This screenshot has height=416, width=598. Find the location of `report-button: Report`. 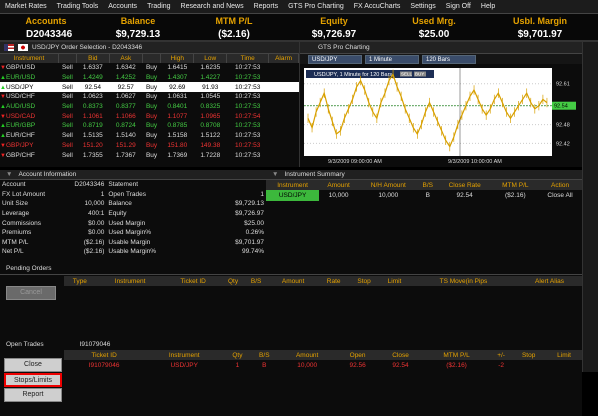

report-button: Report is located at coordinates (33, 395).